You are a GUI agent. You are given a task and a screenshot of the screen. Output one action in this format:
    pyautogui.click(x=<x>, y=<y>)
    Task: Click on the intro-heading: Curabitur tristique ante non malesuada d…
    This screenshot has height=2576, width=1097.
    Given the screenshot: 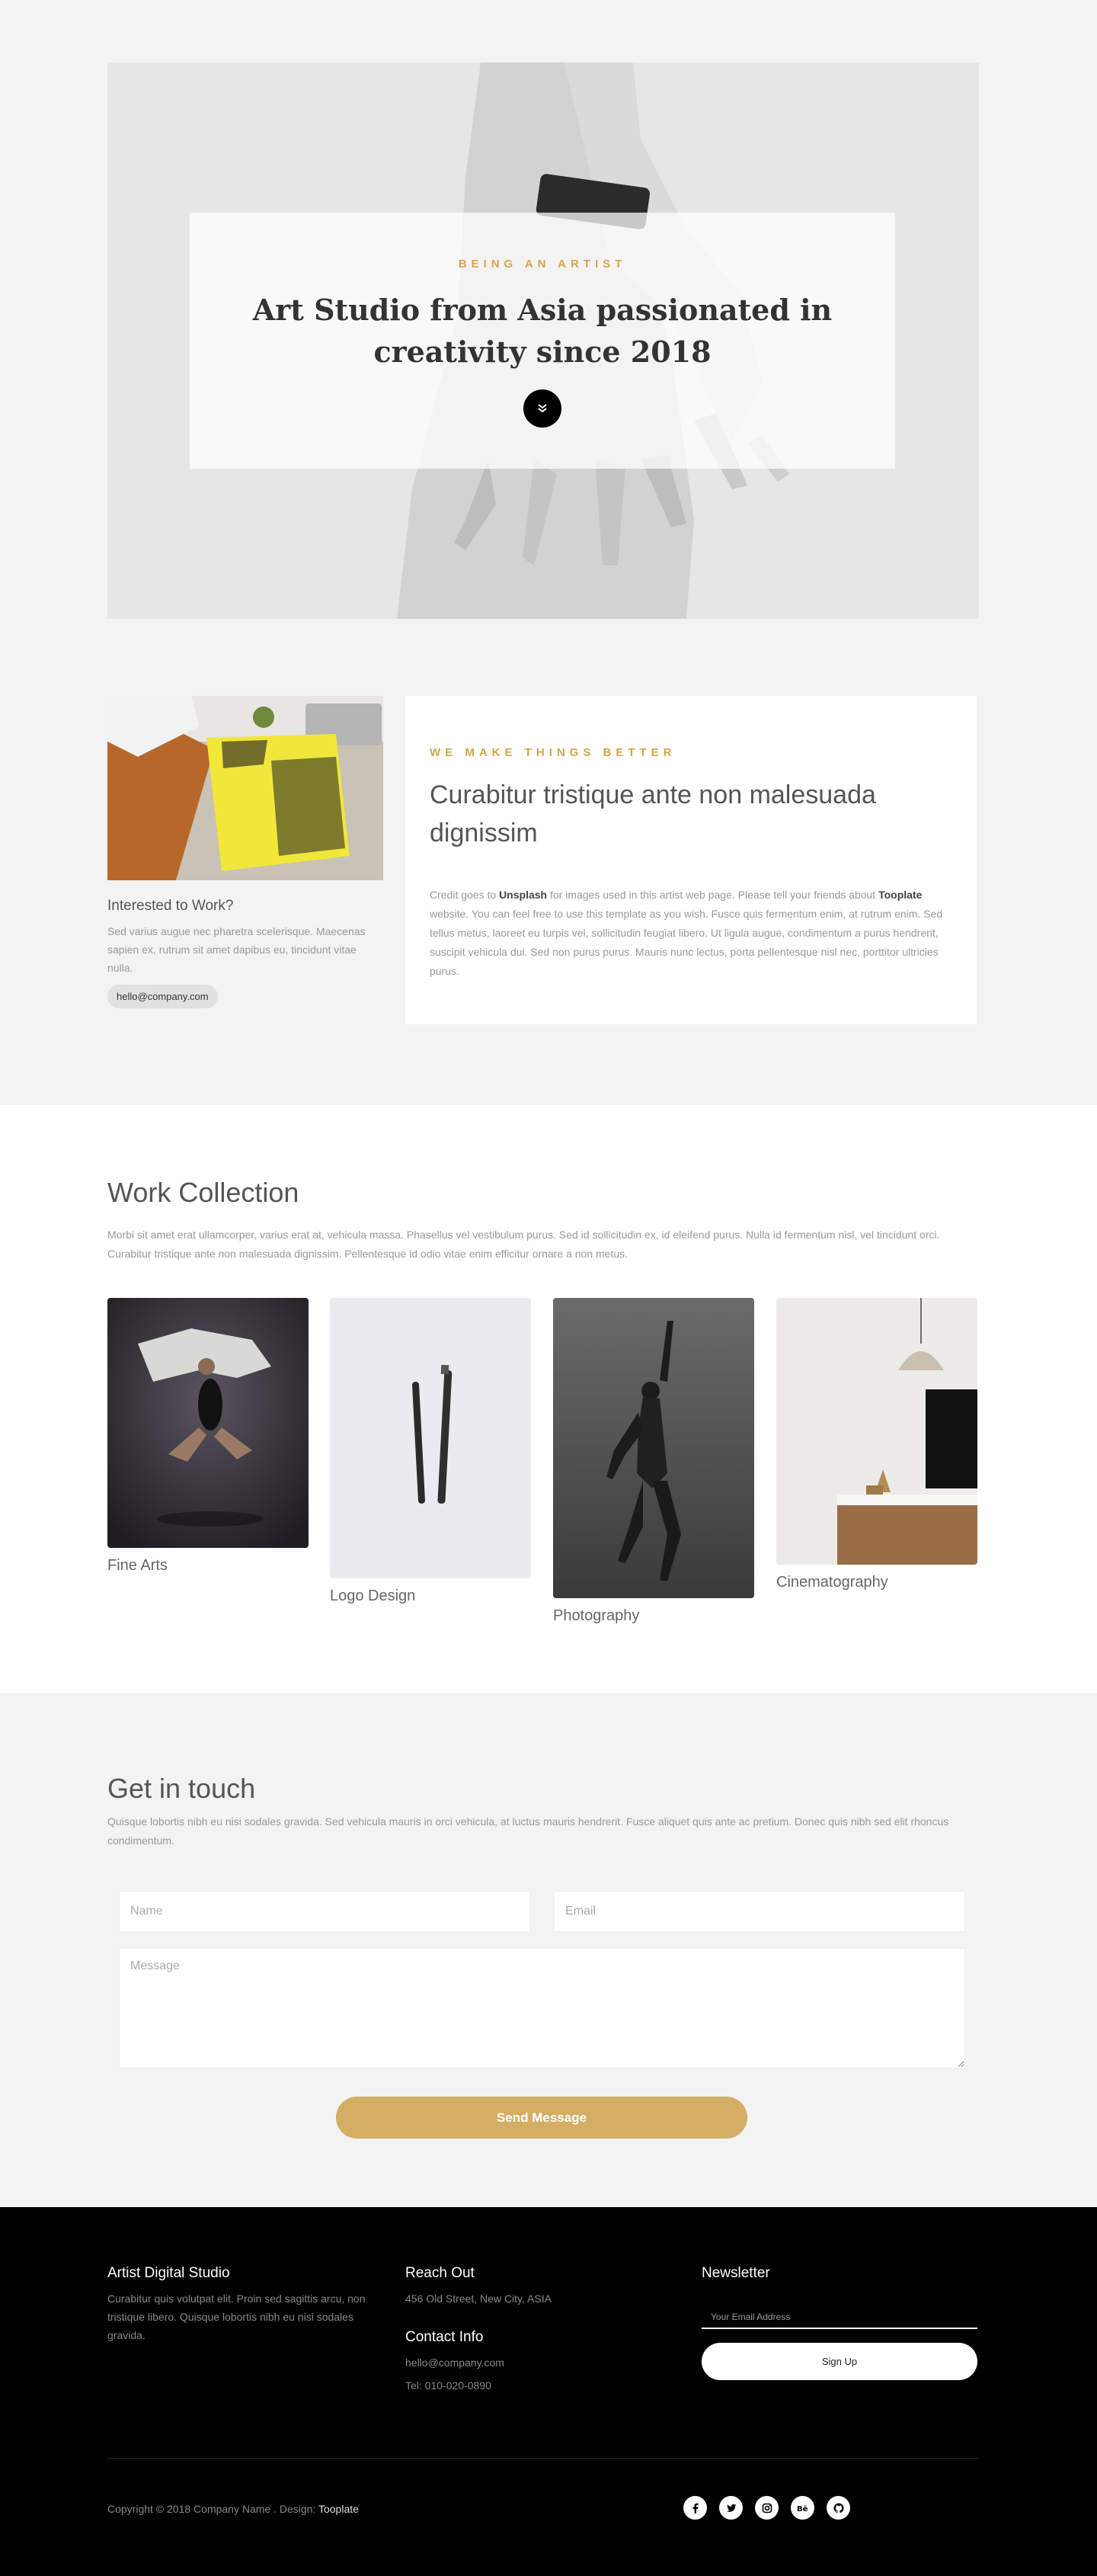 What is the action you would take?
    pyautogui.click(x=653, y=813)
    